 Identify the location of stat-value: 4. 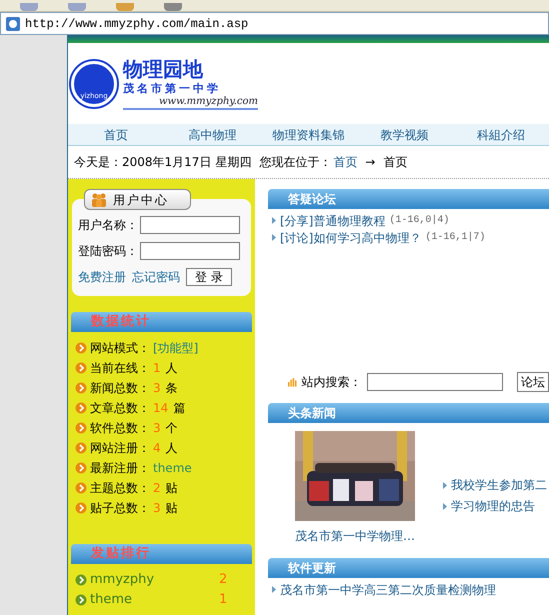
(157, 448).